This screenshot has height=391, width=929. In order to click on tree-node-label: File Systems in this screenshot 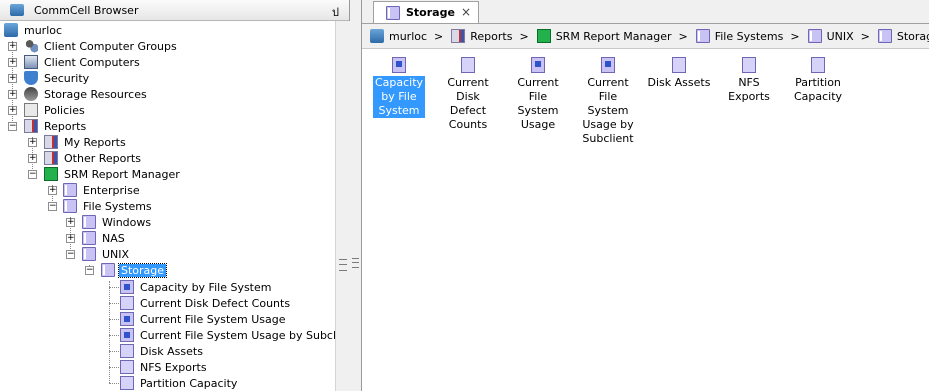, I will do `click(117, 206)`.